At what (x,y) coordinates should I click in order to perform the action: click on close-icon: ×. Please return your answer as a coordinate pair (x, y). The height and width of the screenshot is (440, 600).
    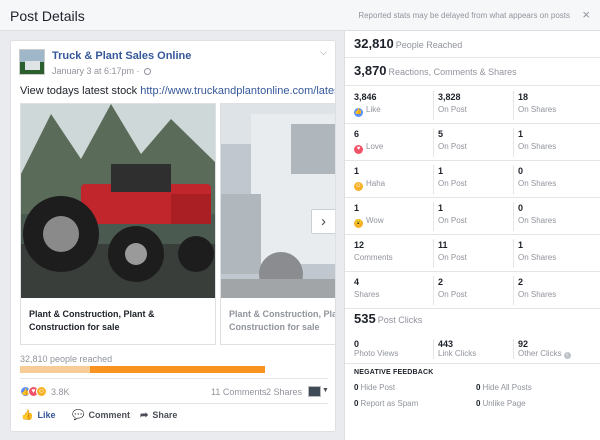
    Looking at the image, I should click on (586, 14).